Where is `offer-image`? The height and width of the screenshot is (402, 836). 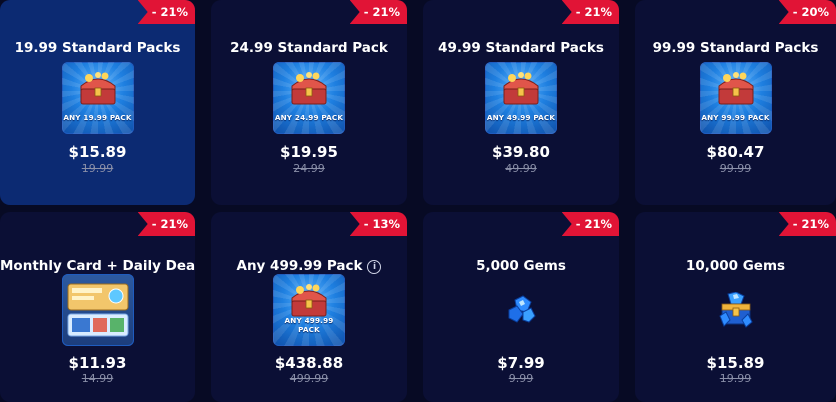 offer-image is located at coordinates (97, 310).